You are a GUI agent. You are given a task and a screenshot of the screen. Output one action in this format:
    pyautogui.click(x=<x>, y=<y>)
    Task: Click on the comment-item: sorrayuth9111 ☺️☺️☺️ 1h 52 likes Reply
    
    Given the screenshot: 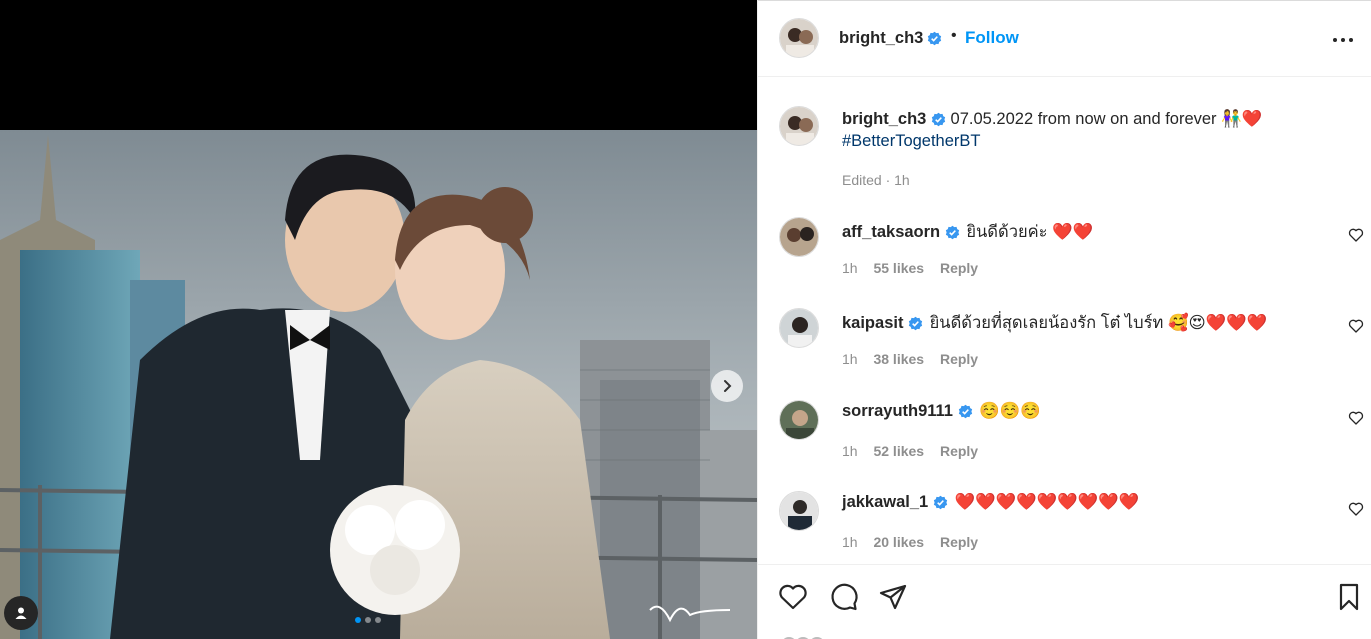 What is the action you would take?
    pyautogui.click(x=1064, y=445)
    